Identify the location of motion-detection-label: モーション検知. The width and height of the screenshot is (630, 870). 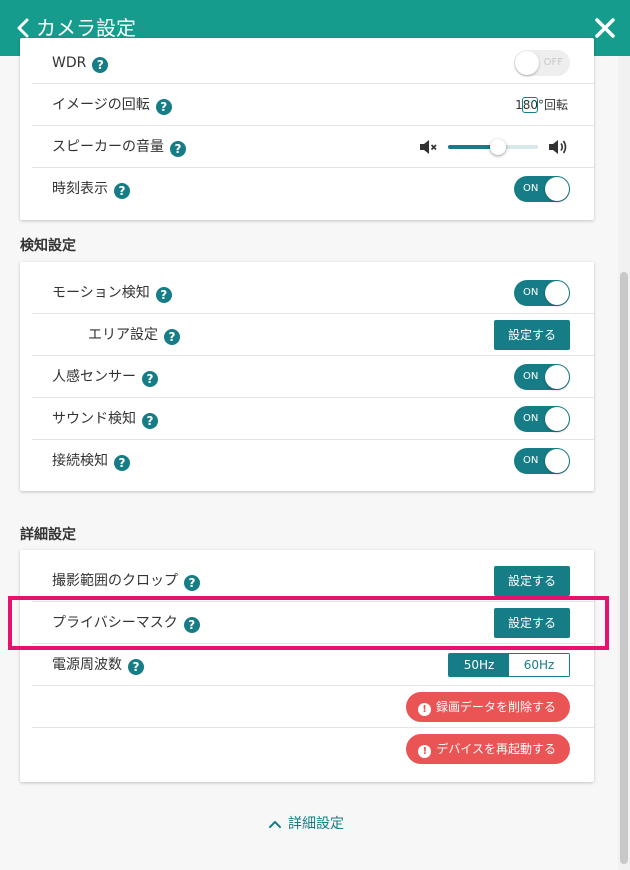
(101, 293).